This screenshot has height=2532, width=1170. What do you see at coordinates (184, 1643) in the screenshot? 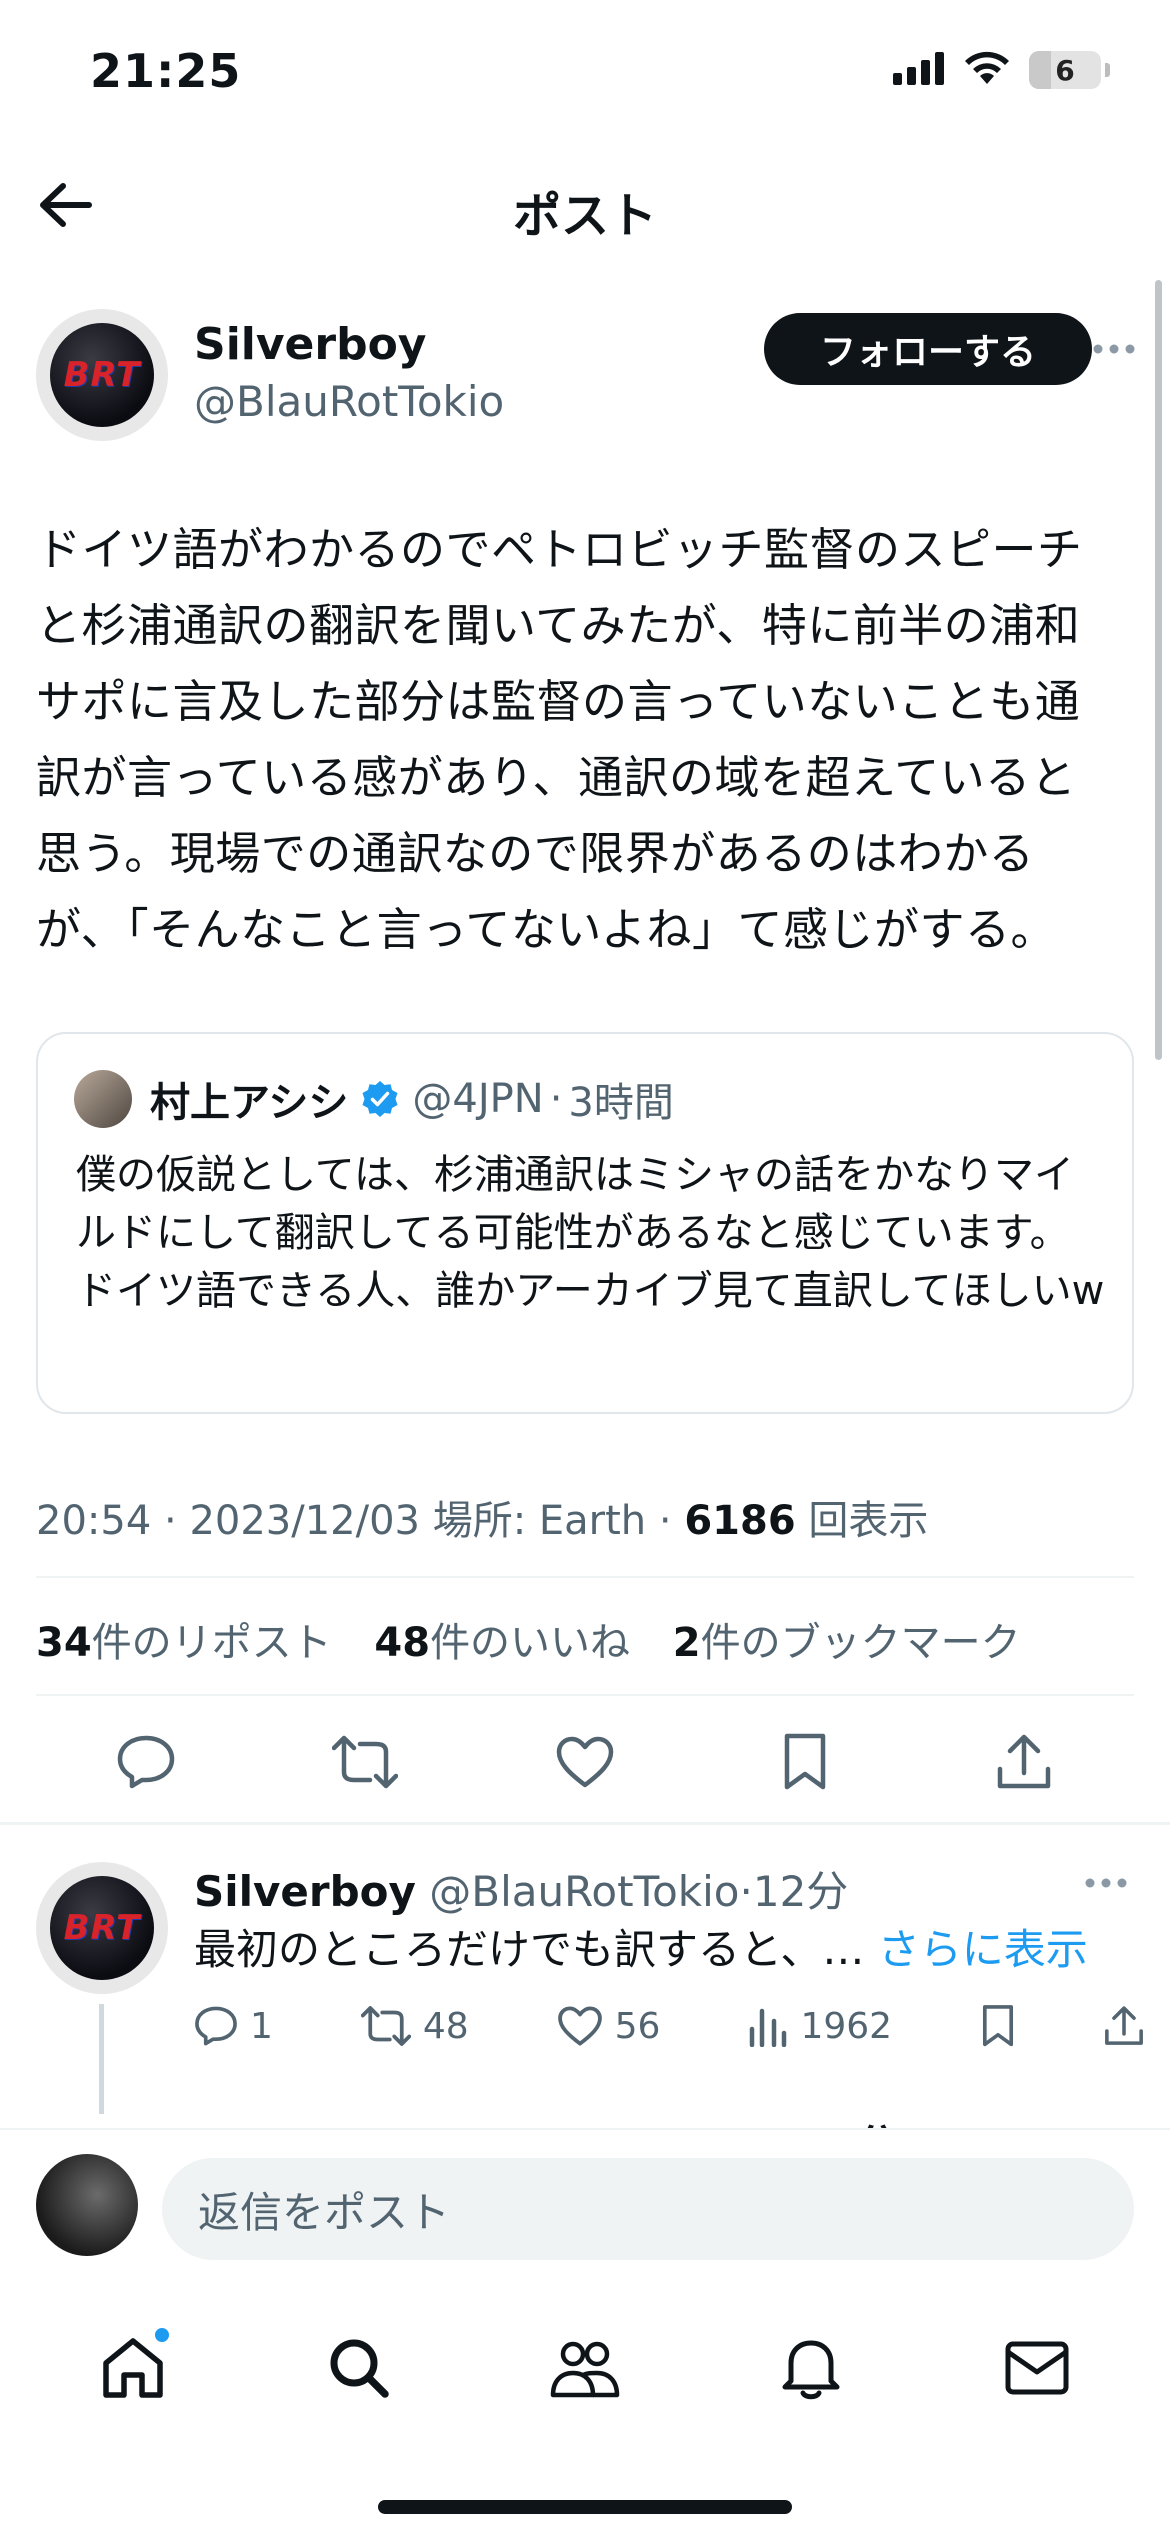
I see `reposts-stat: 34件のリポスト` at bounding box center [184, 1643].